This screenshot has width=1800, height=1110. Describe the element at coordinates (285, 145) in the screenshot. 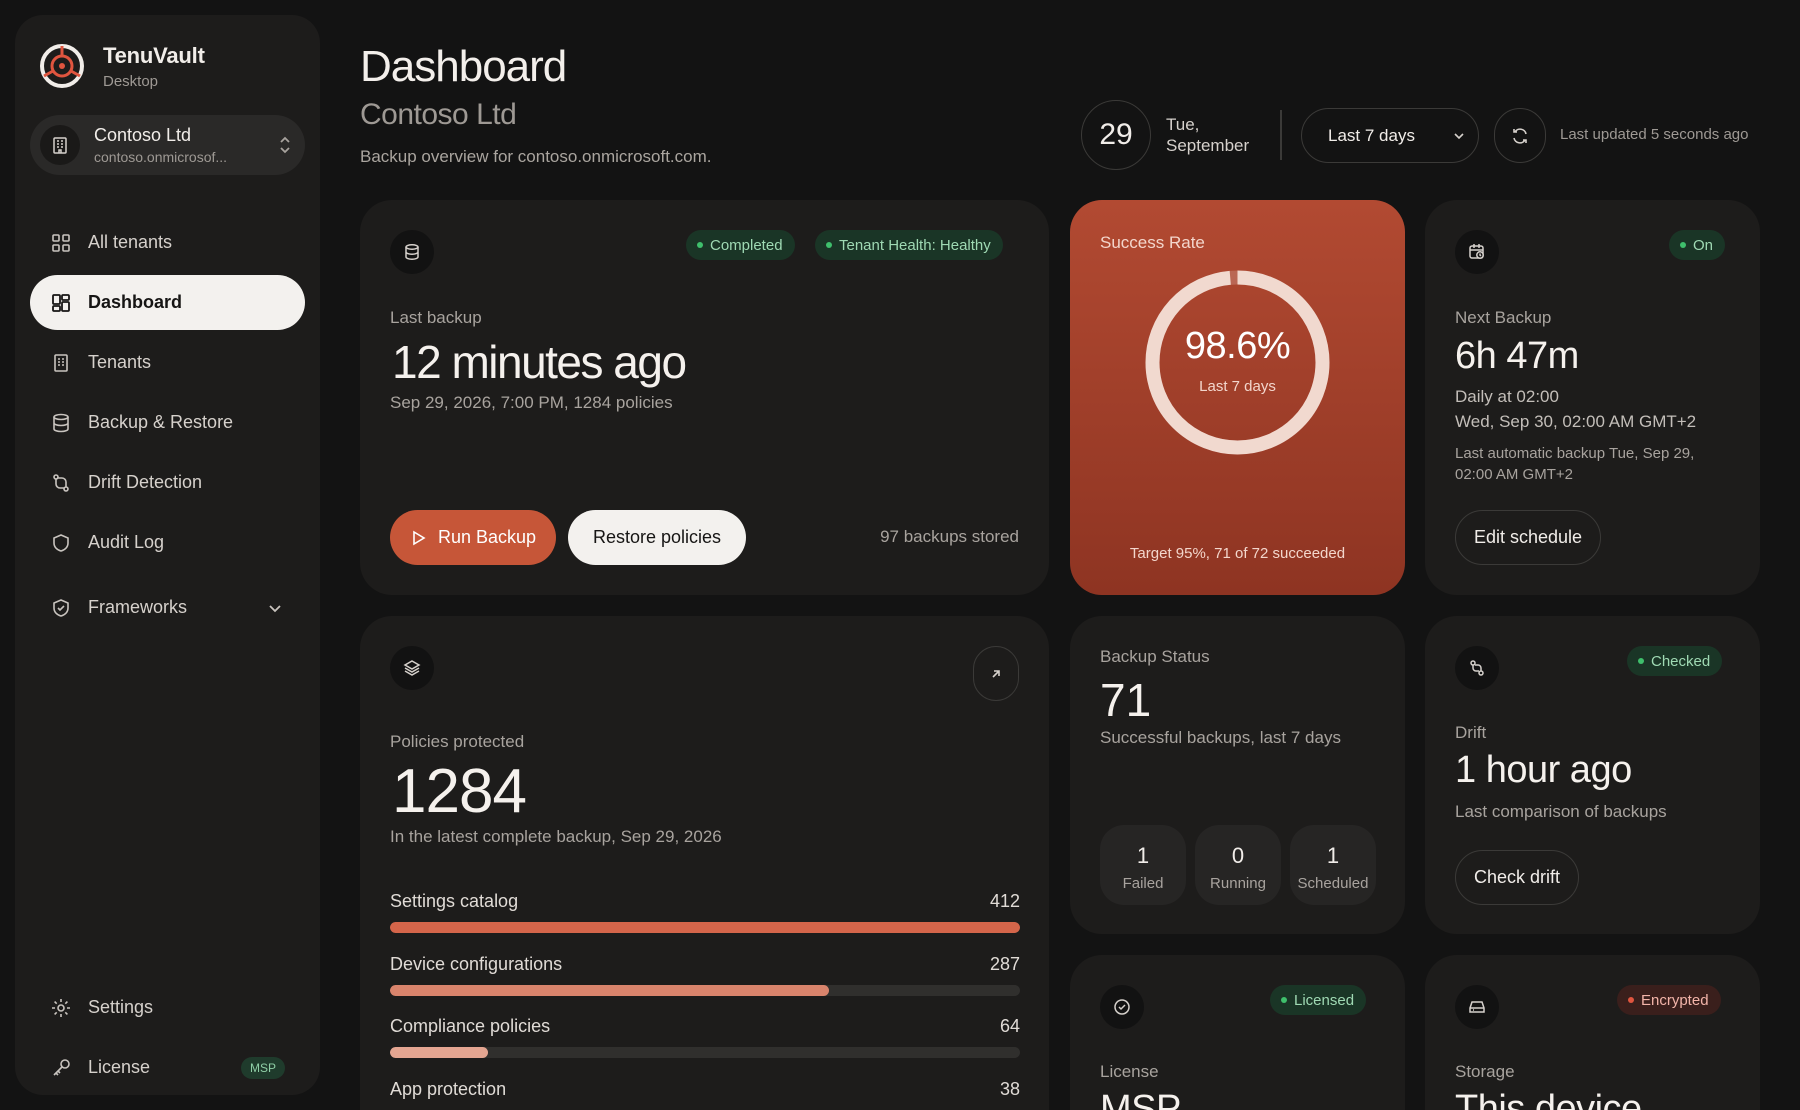

I see `chevron-updown-icon` at that location.